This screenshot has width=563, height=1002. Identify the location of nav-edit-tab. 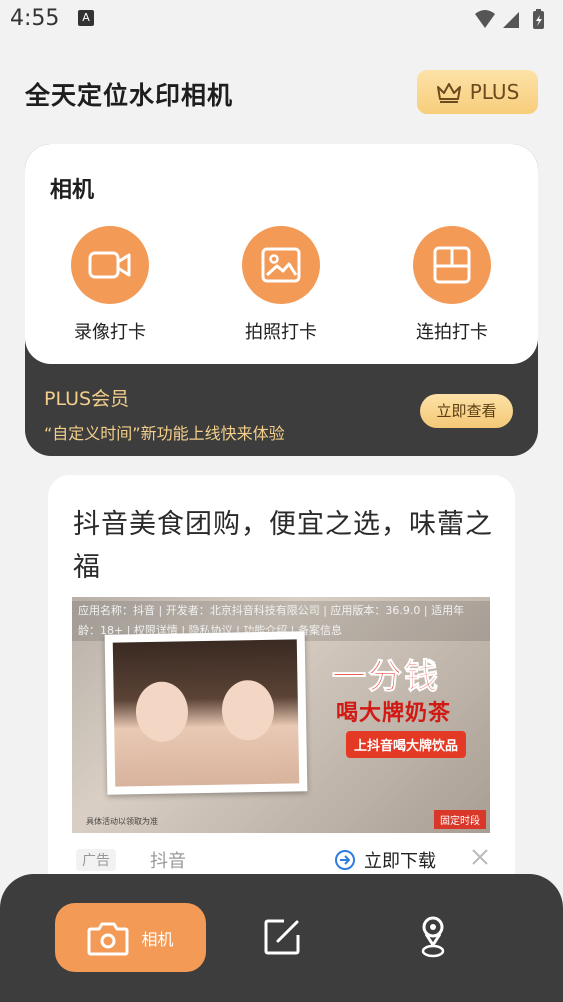
(282, 937).